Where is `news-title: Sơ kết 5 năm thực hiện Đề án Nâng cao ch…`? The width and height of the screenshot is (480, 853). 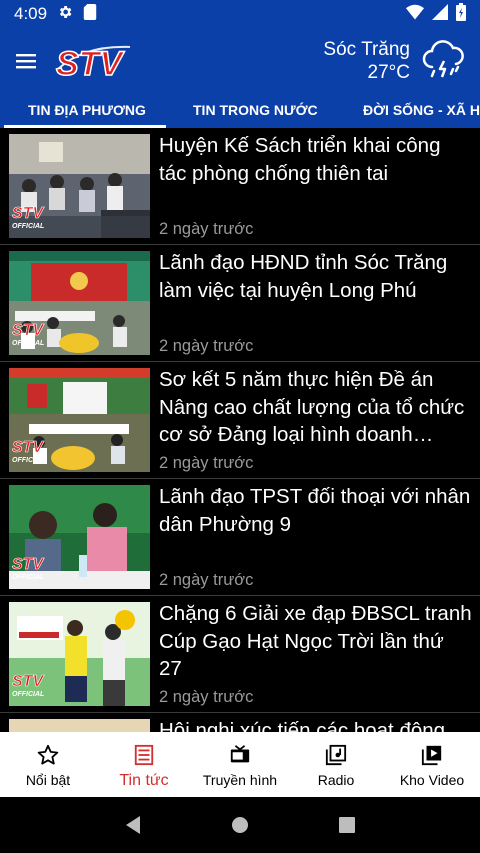
news-title: Sơ kết 5 năm thực hiện Đề án Nâng cao ch… is located at coordinates (312, 407).